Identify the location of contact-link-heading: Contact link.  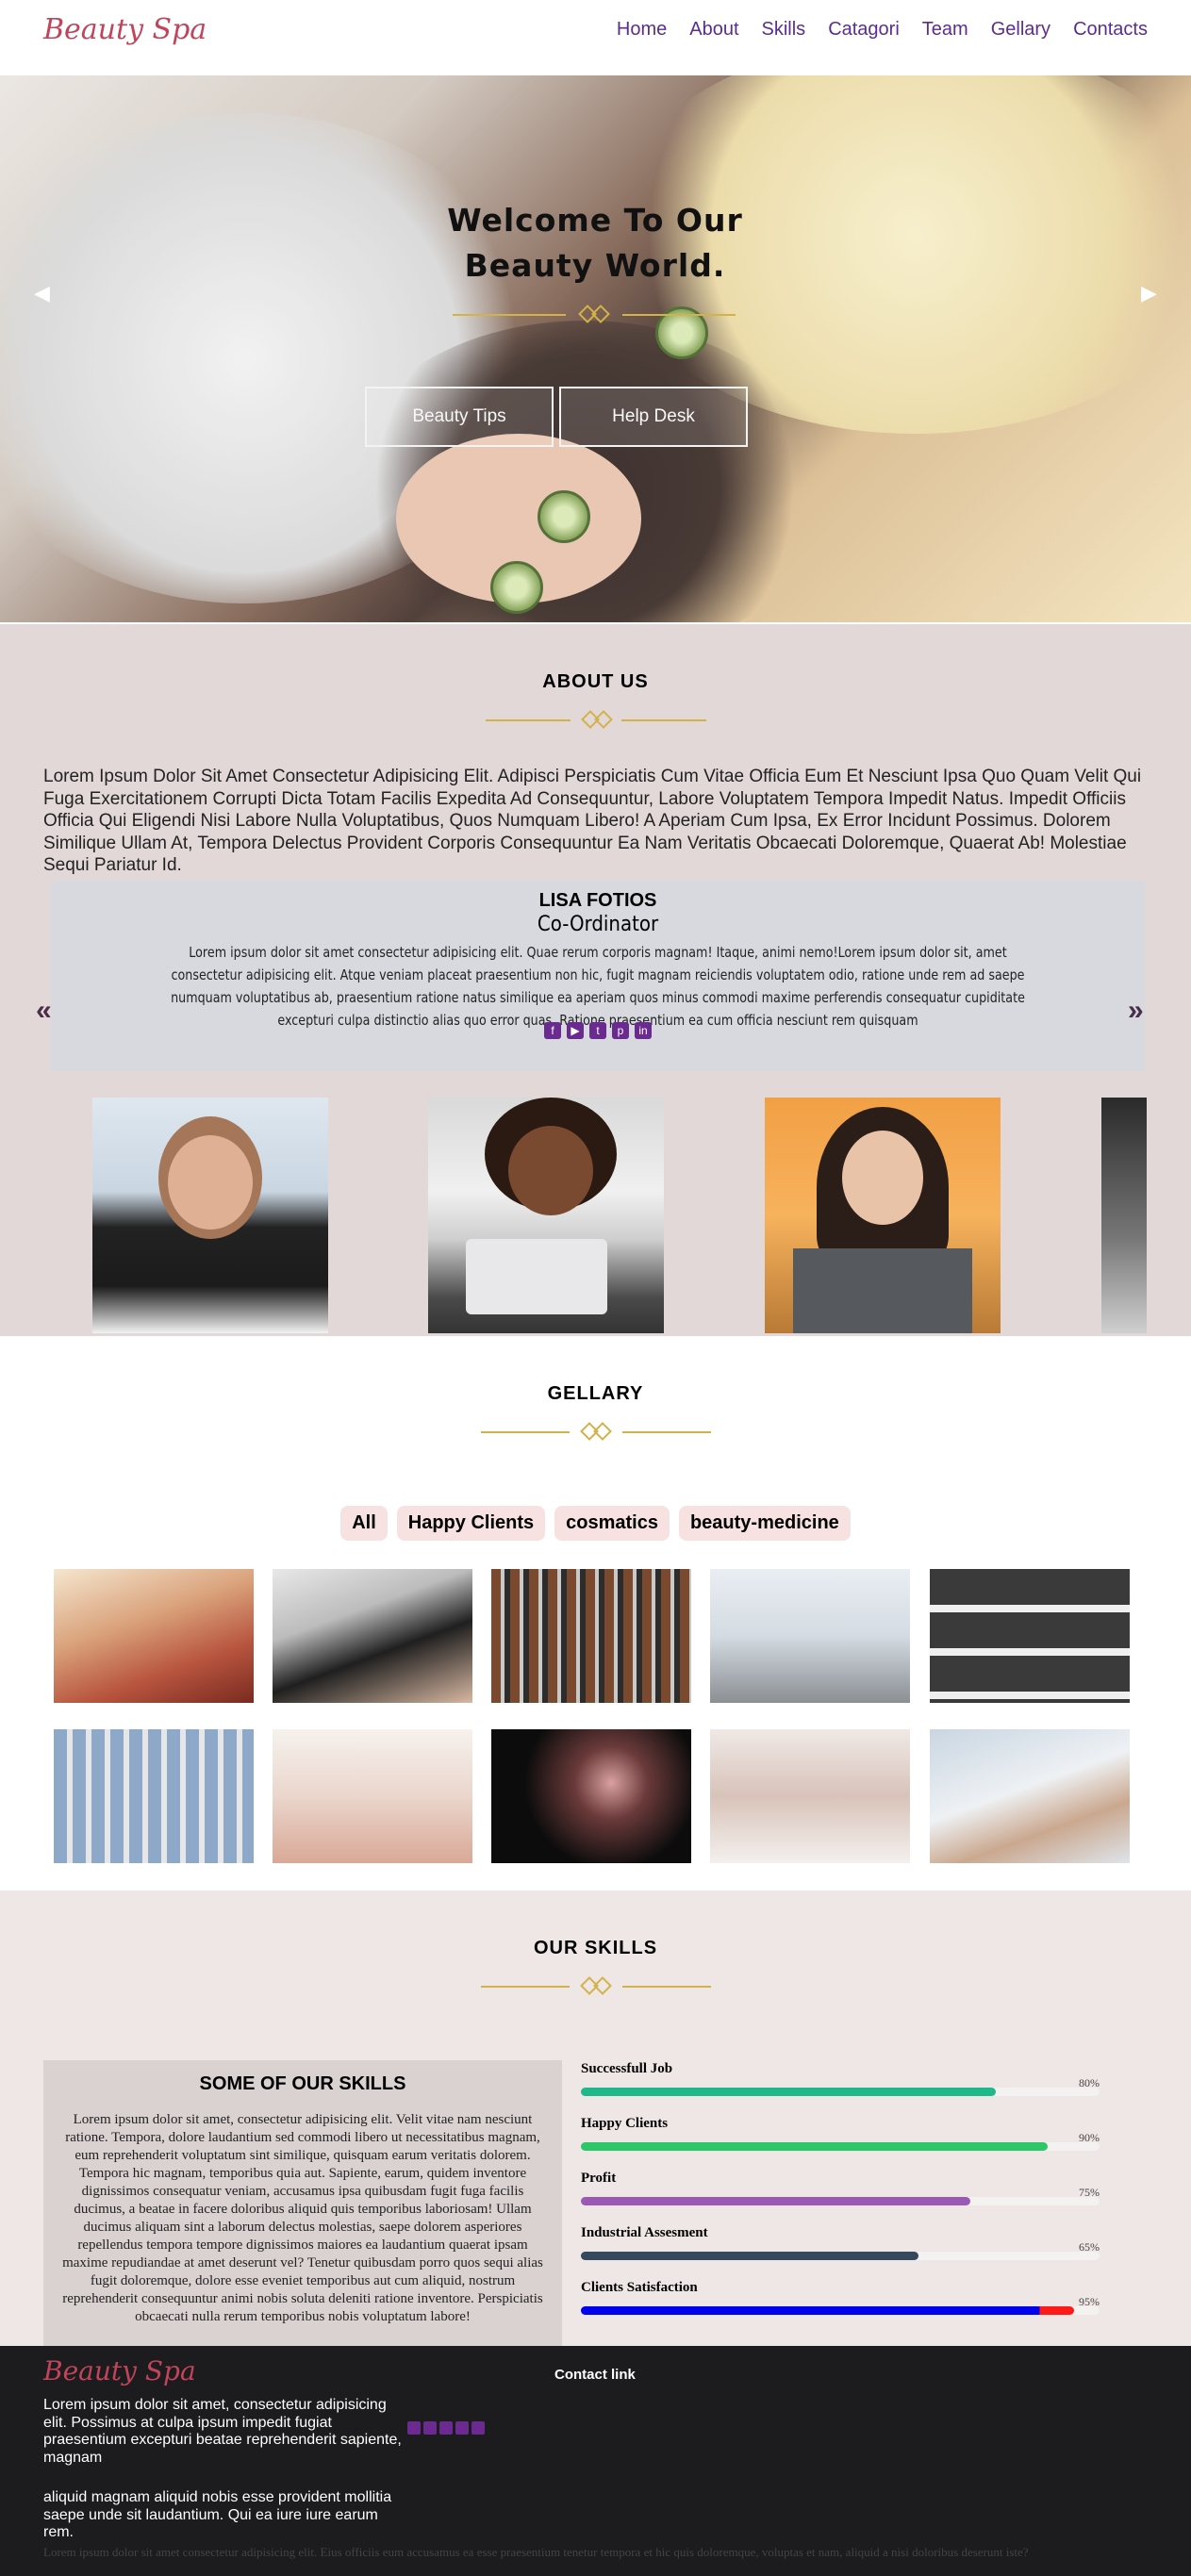
(595, 2375).